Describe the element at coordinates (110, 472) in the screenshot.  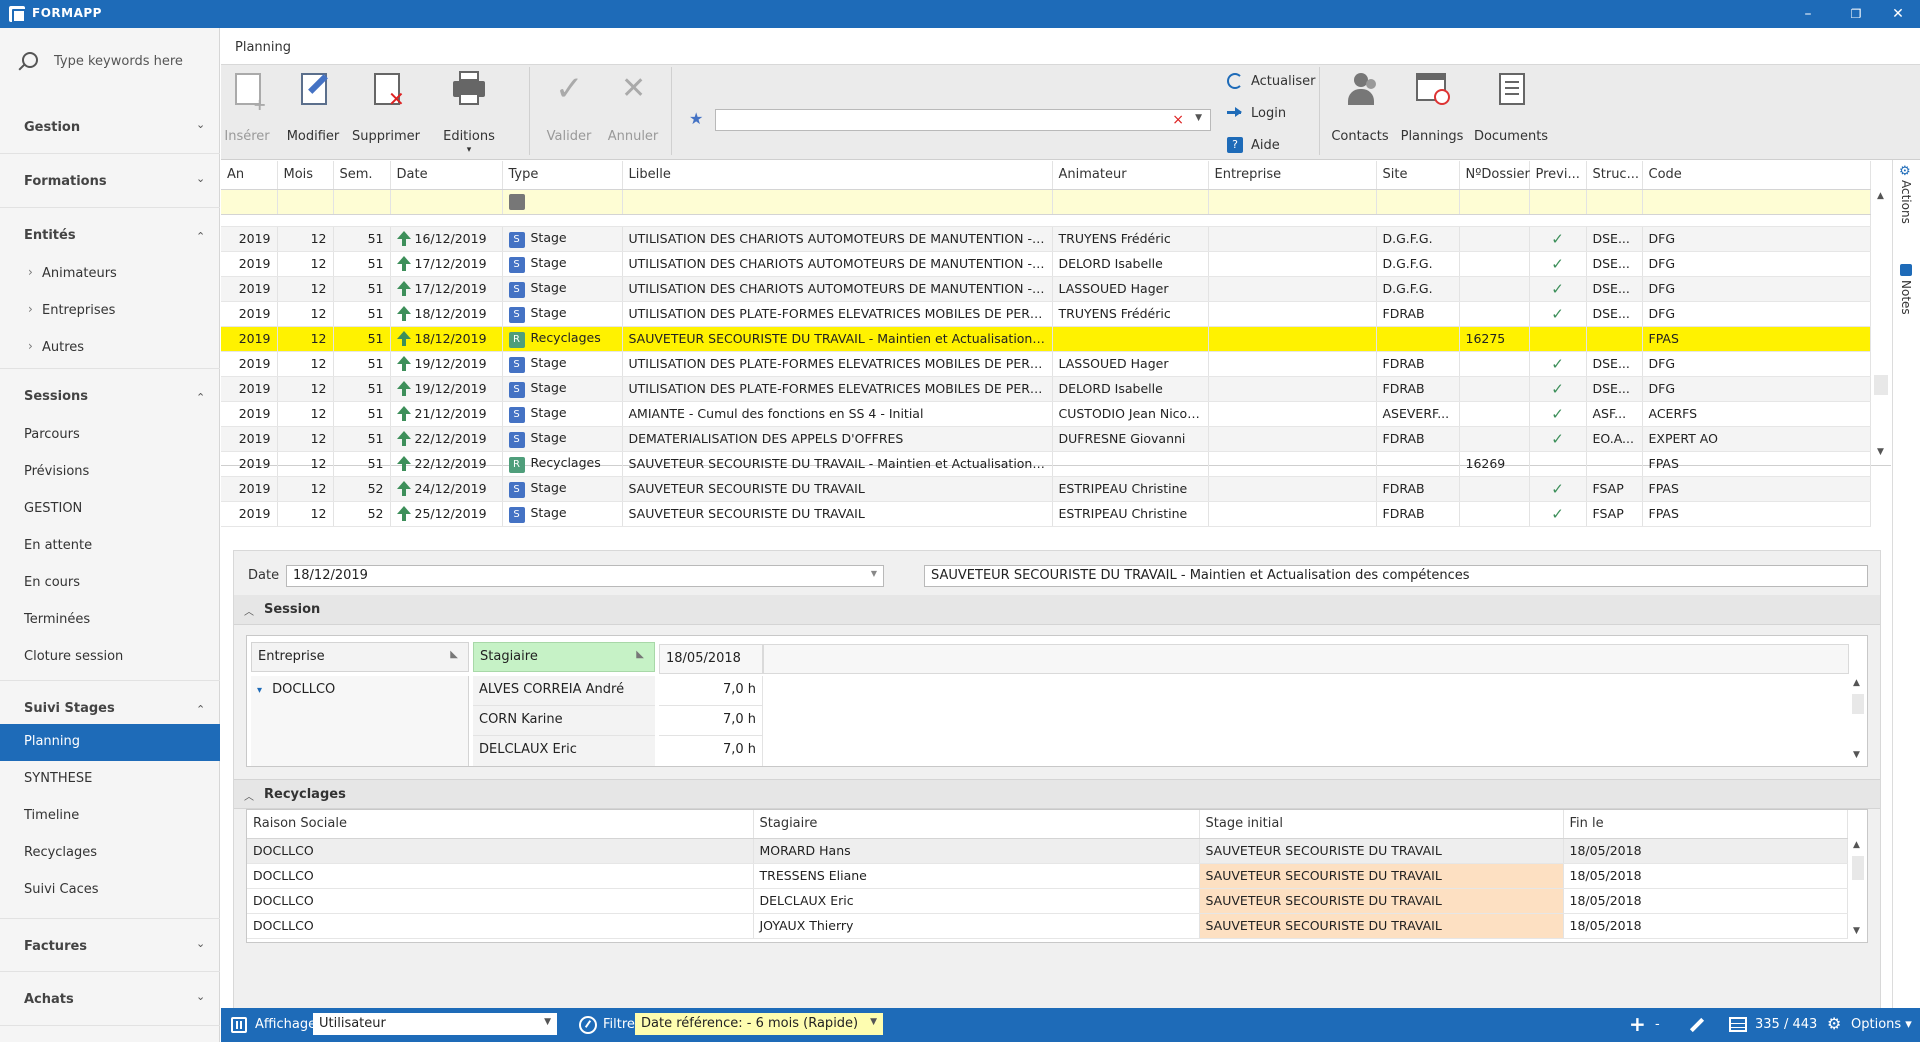
I see `sidebar-item-previsions: Prévisions` at that location.